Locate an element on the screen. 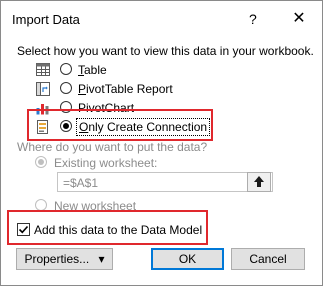 The height and width of the screenshot is (286, 323). pivottable-radio is located at coordinates (66, 88).